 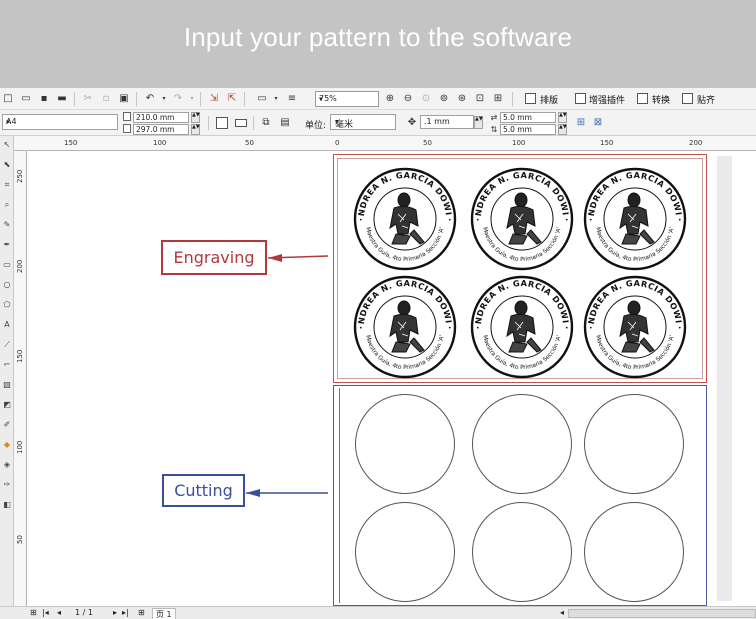 What do you see at coordinates (706, 99) in the screenshot?
I see `snap-command: 贴齐` at bounding box center [706, 99].